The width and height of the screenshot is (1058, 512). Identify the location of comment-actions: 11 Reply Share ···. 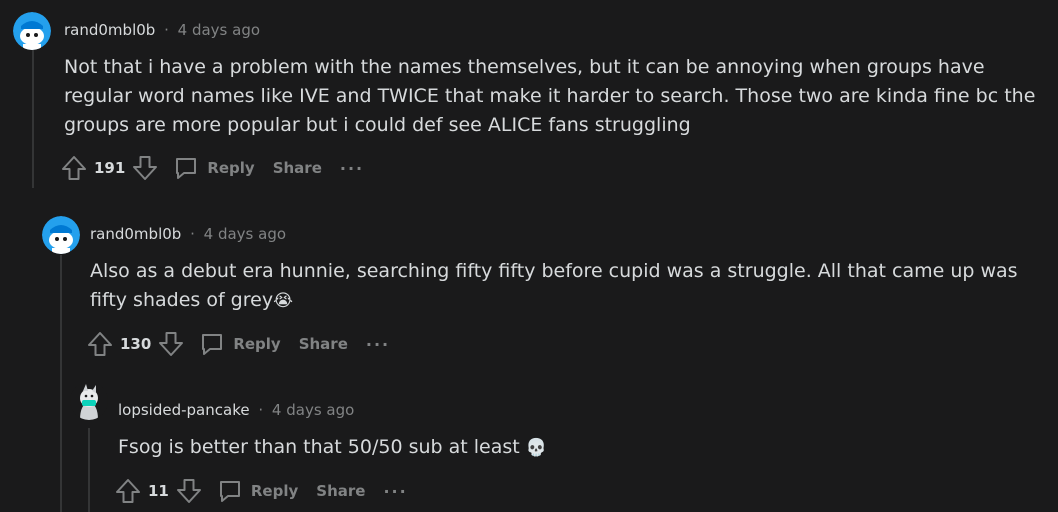
(261, 491).